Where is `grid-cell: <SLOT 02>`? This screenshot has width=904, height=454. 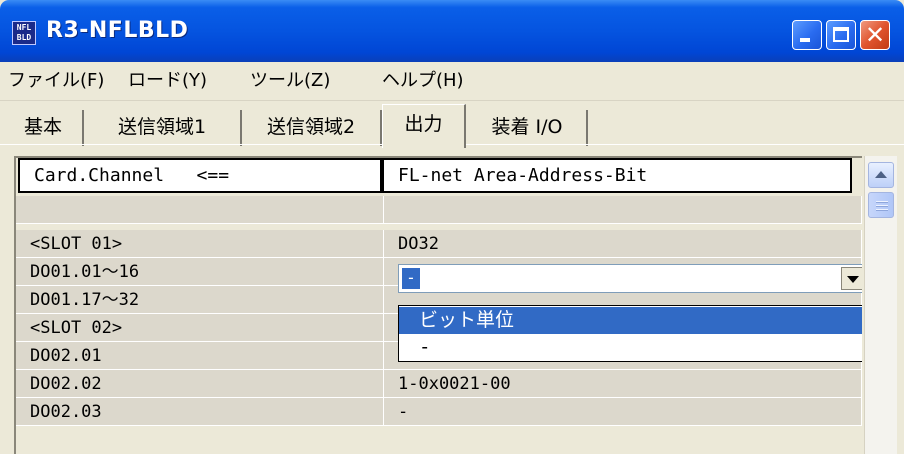 grid-cell: <SLOT 02> is located at coordinates (200, 328).